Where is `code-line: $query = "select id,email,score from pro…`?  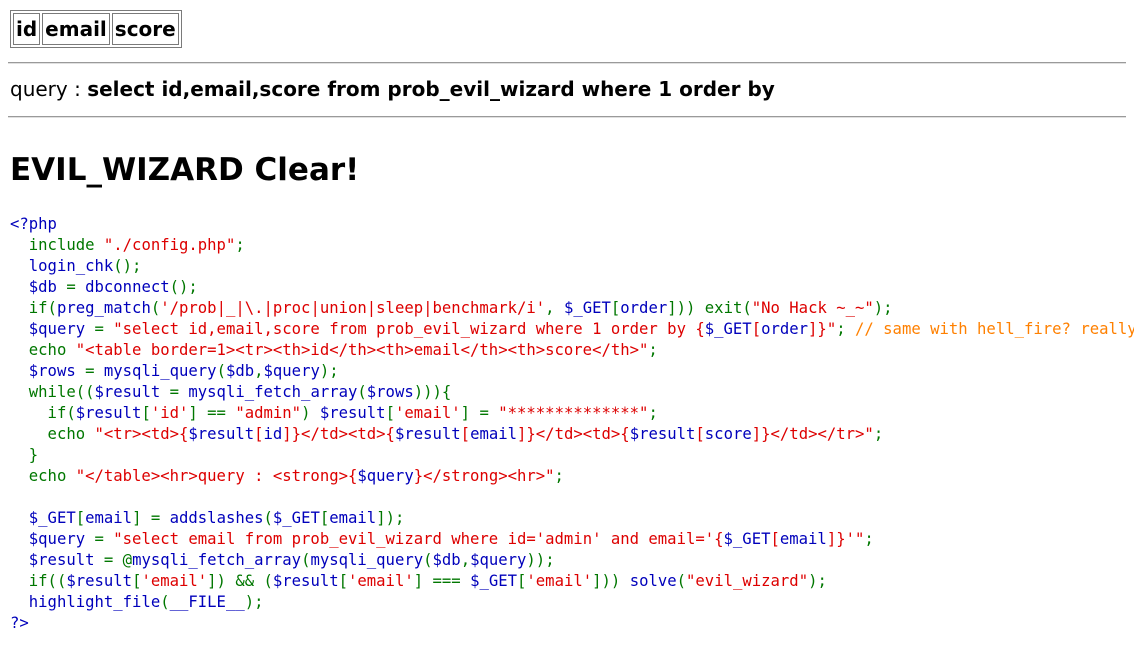 code-line: $query = "select id,email,score from pro… is located at coordinates (572, 329).